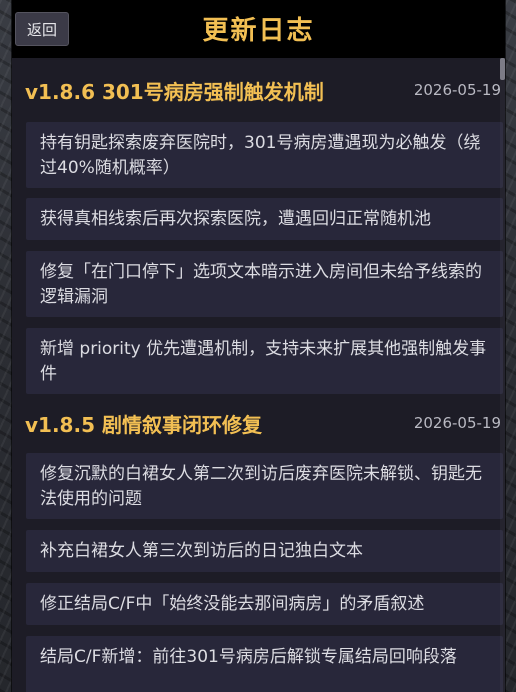 This screenshot has width=516, height=692. What do you see at coordinates (264, 219) in the screenshot?
I see `changelog-entry: 获得真相线索后再次探索医院，遭遇回归正常随机池` at bounding box center [264, 219].